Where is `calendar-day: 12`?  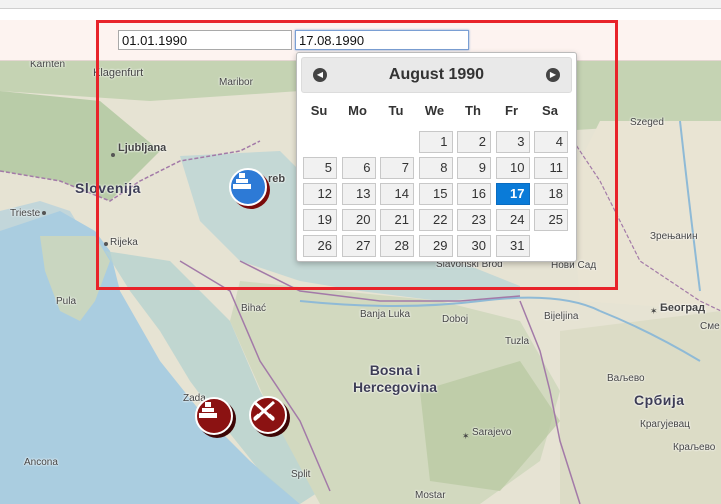
calendar-day: 12 is located at coordinates (320, 194).